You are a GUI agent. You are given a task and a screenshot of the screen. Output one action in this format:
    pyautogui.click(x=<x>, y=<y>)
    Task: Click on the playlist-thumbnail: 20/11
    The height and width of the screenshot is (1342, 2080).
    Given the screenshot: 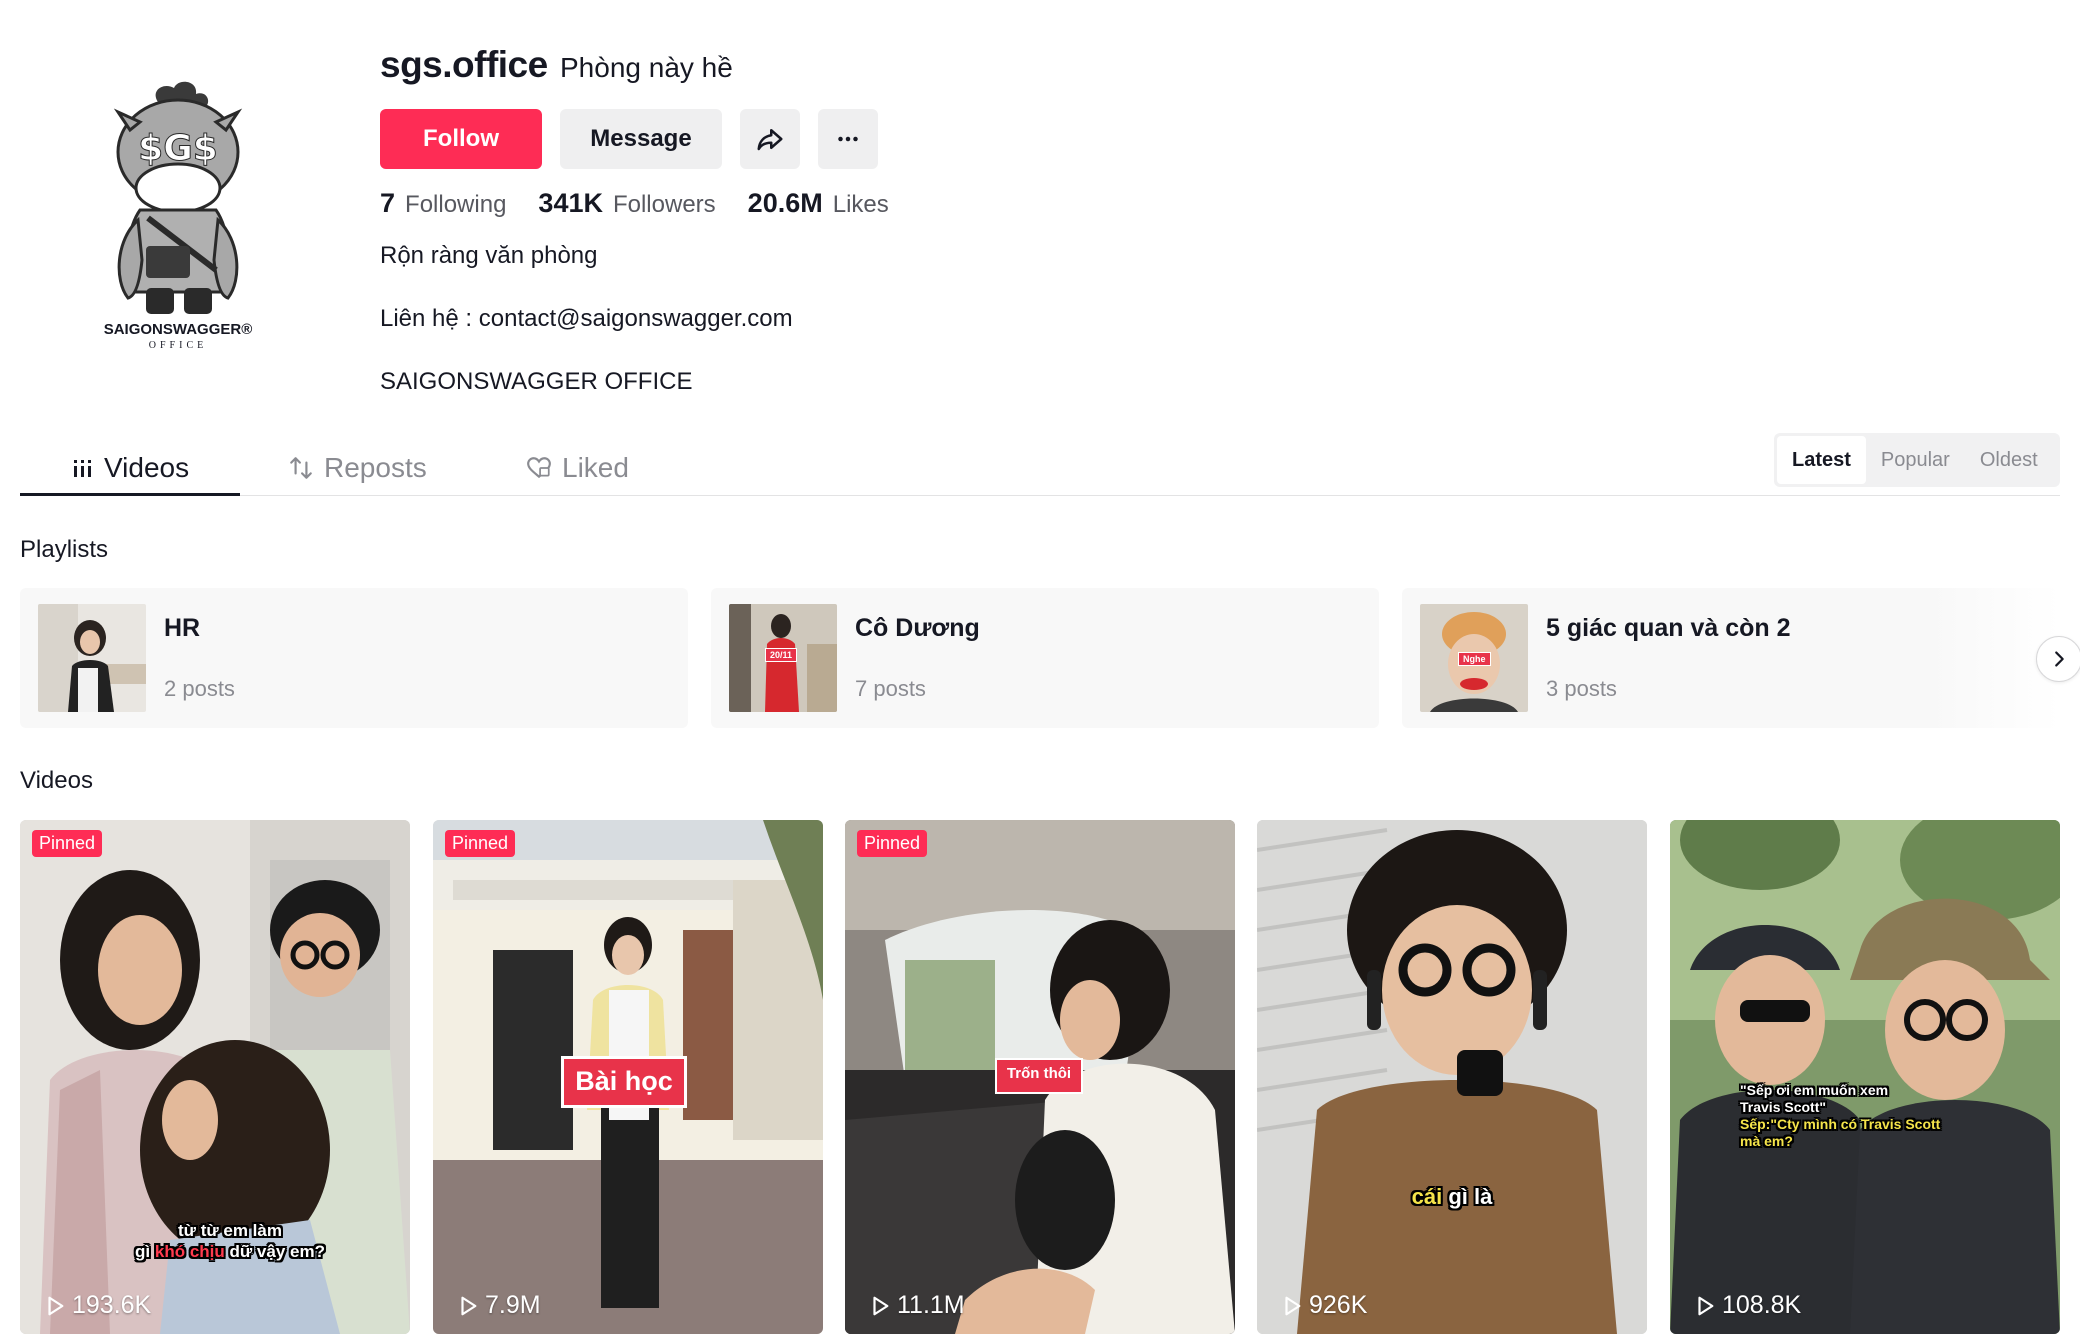 What is the action you would take?
    pyautogui.click(x=783, y=658)
    